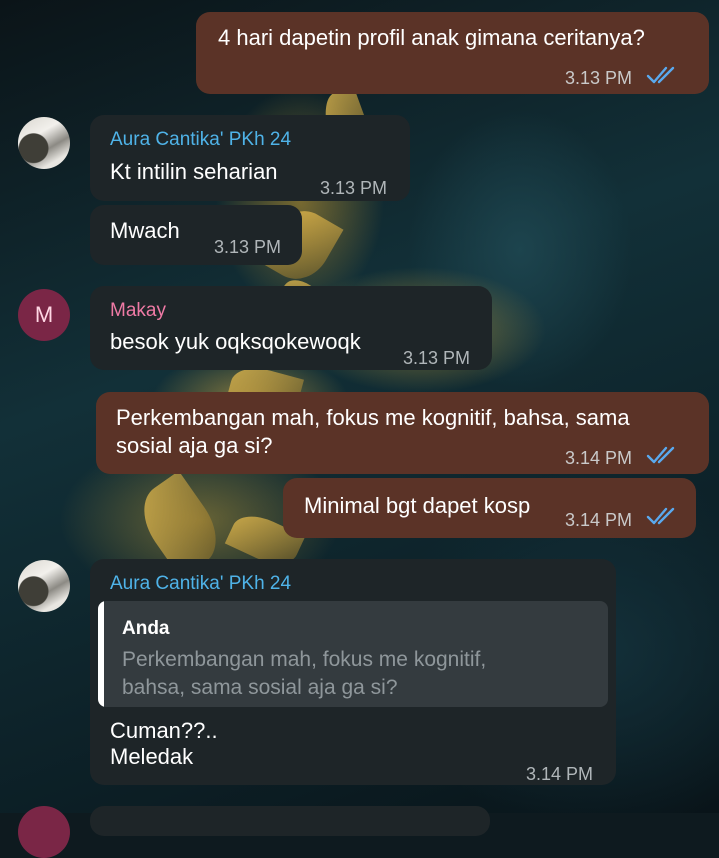 Image resolution: width=719 pixels, height=858 pixels. Describe the element at coordinates (146, 628) in the screenshot. I see `reply-author: Anda` at that location.